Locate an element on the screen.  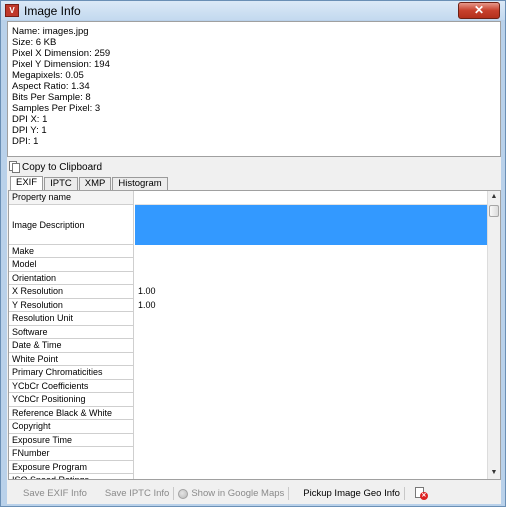
property-name-cell: Primary Chromaticities is located at coordinates (71, 373).